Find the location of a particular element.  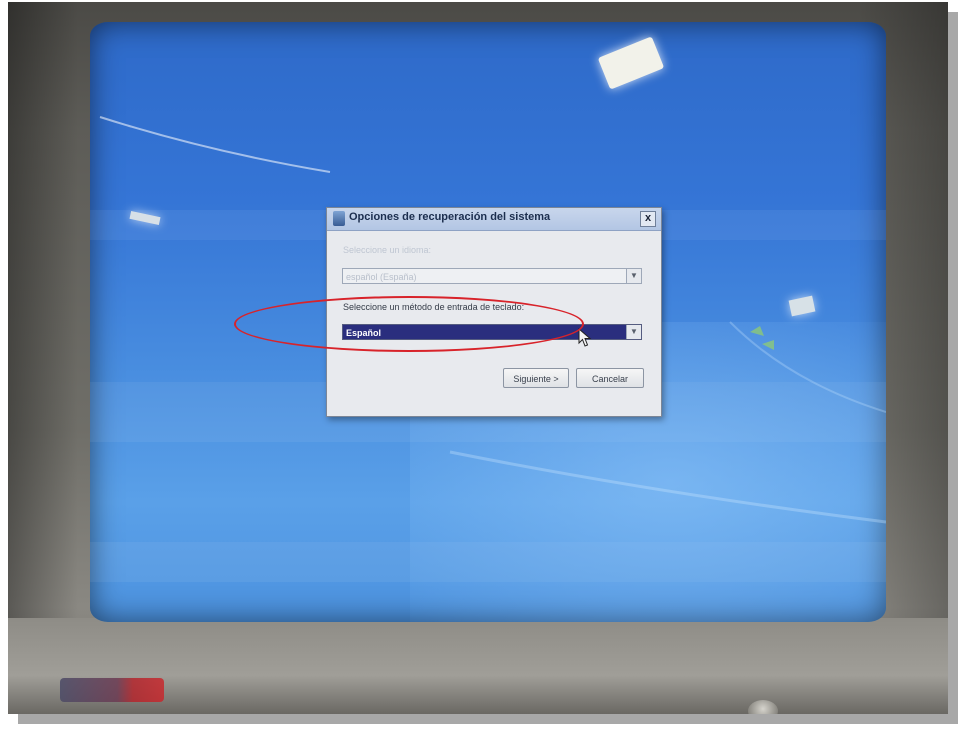

next-button: Siguiente > is located at coordinates (536, 378).